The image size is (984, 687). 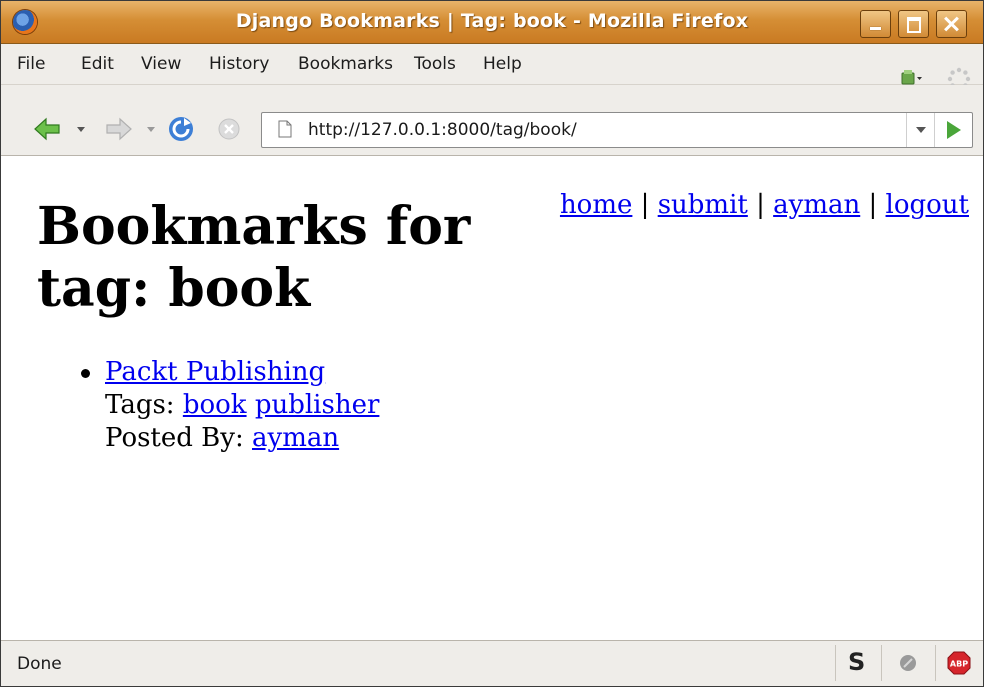 I want to click on menu-help: Help, so click(x=502, y=64).